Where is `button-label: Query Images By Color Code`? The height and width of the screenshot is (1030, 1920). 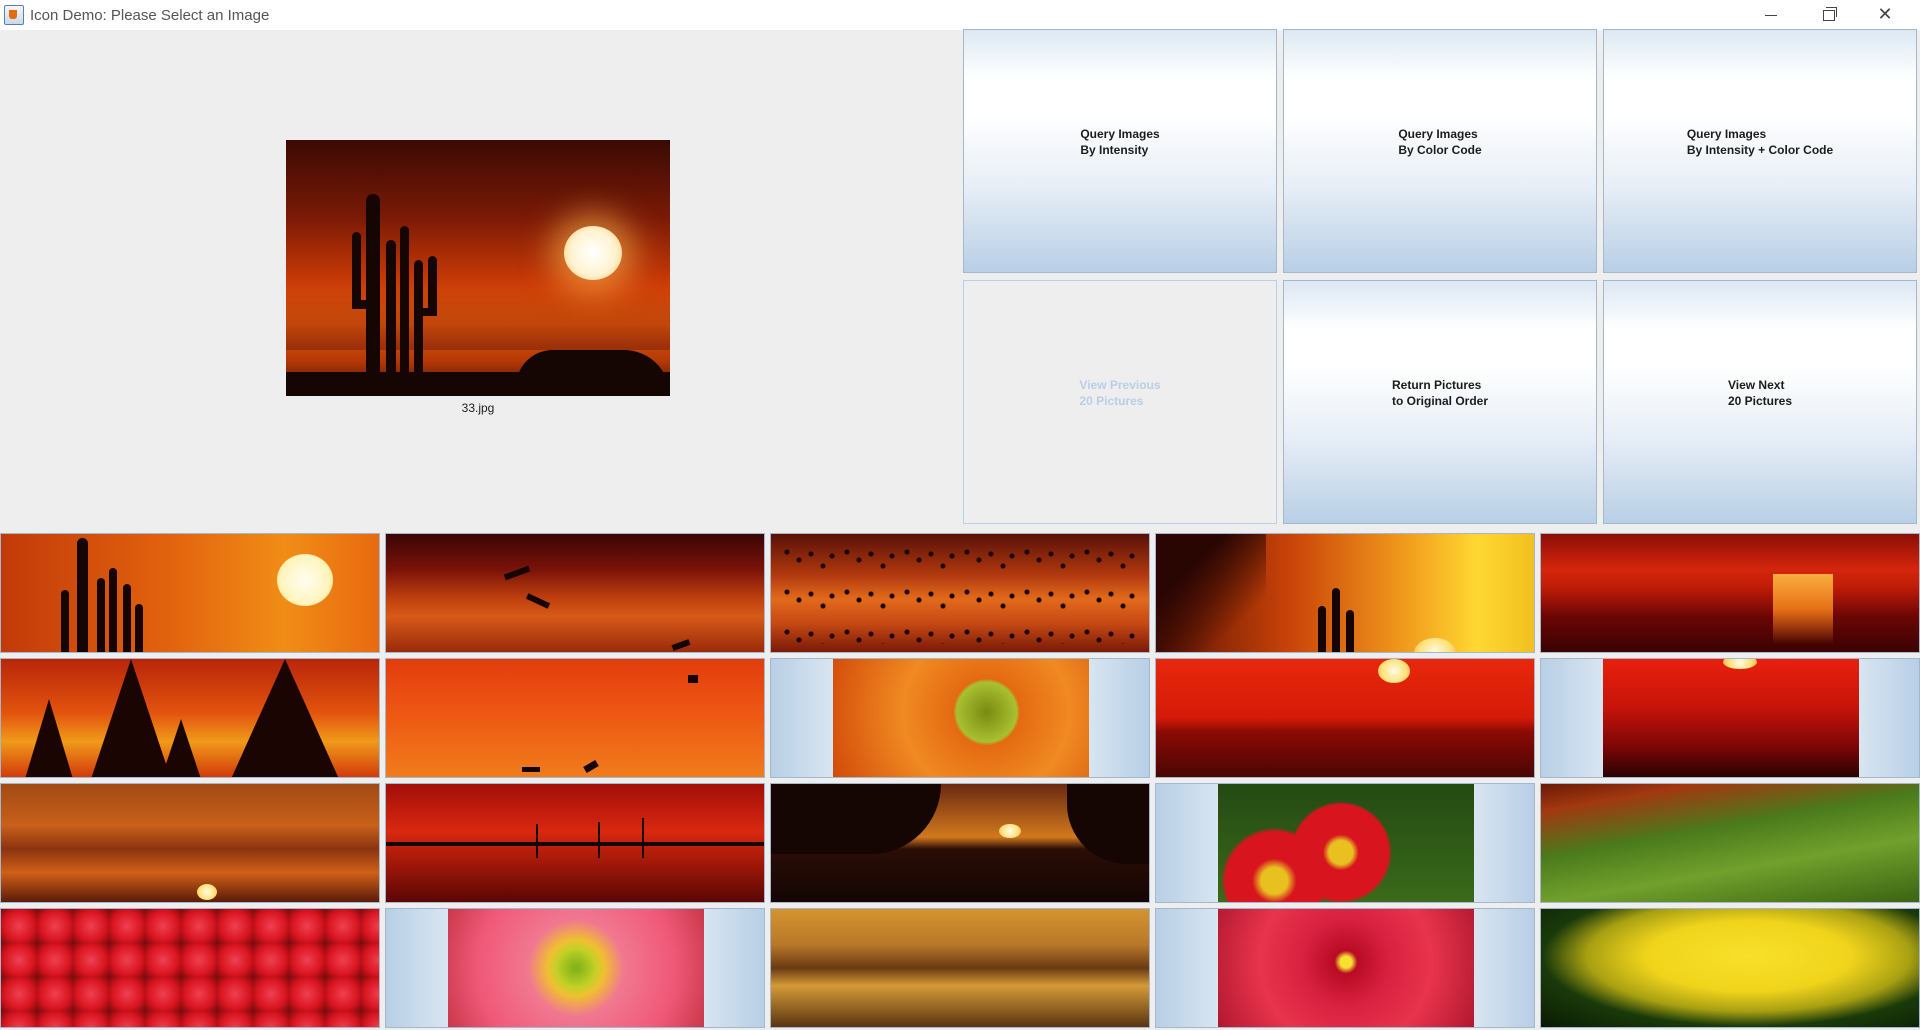 button-label: Query Images By Color Code is located at coordinates (1440, 142).